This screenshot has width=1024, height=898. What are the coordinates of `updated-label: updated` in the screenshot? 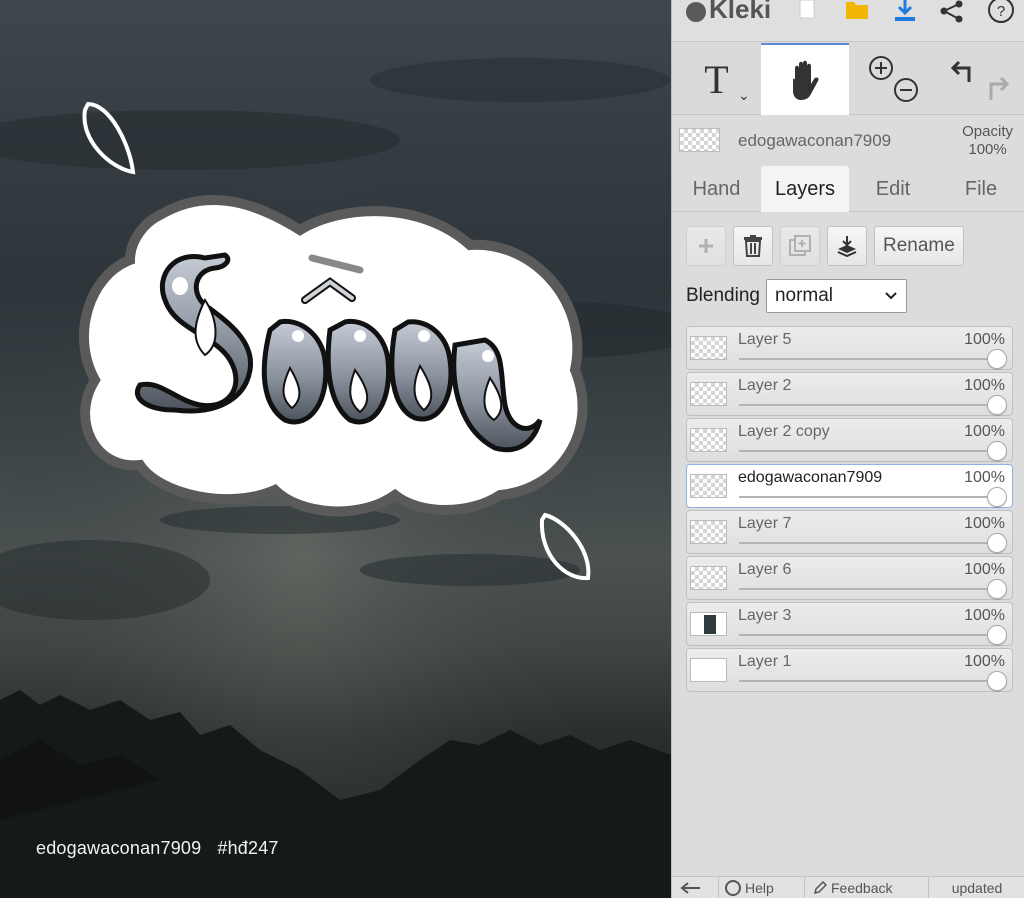 It's located at (977, 888).